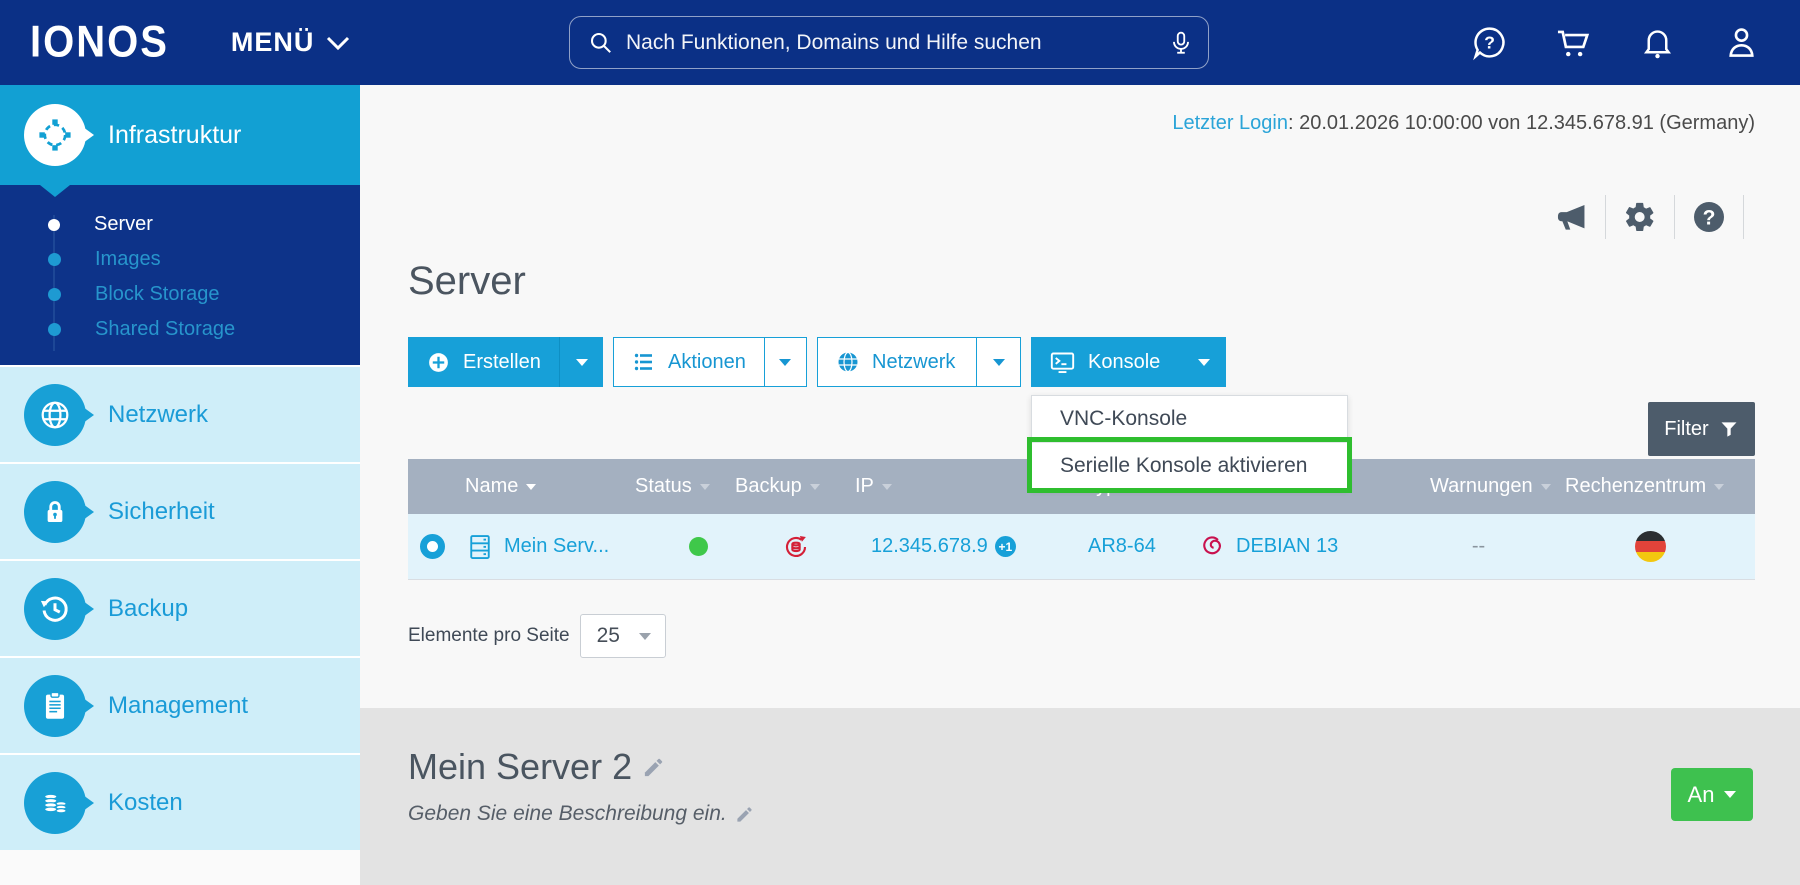 This screenshot has width=1800, height=885. I want to click on sidebar-section-label: Netzwerk, so click(158, 414).